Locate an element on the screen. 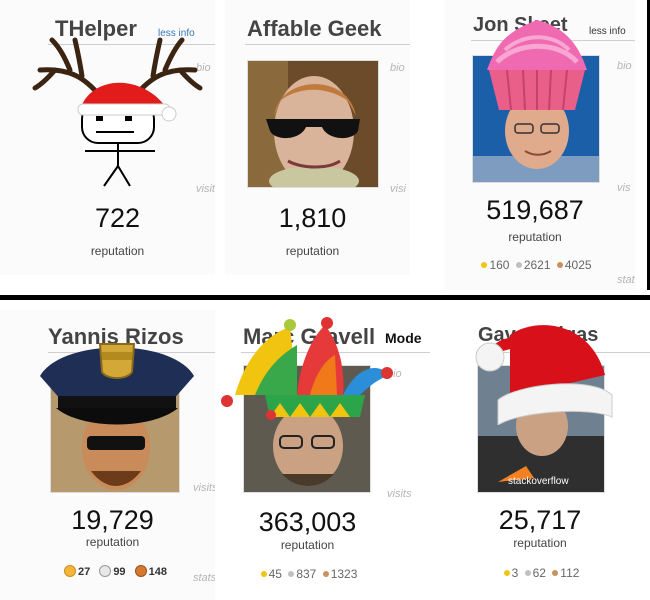 The image size is (650, 600). reputation-value: 19,729 is located at coordinates (112, 520).